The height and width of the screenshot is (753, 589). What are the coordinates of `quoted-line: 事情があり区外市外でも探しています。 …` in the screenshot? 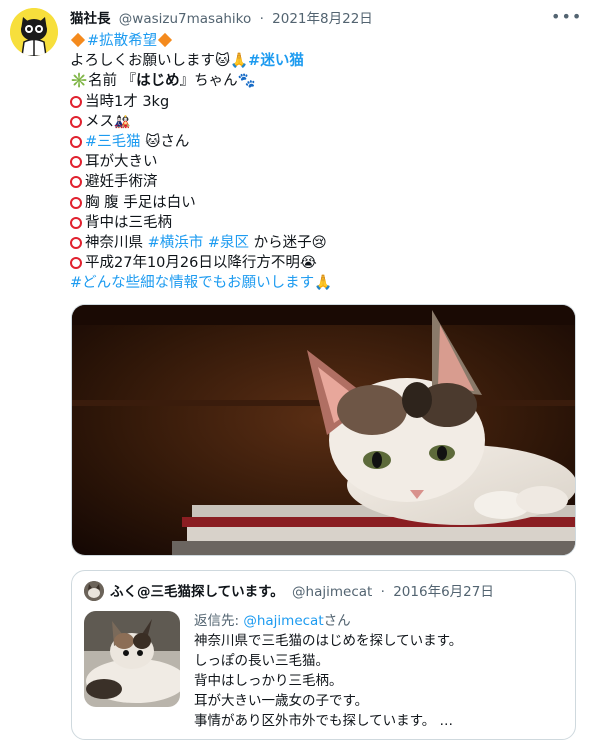 It's located at (324, 721).